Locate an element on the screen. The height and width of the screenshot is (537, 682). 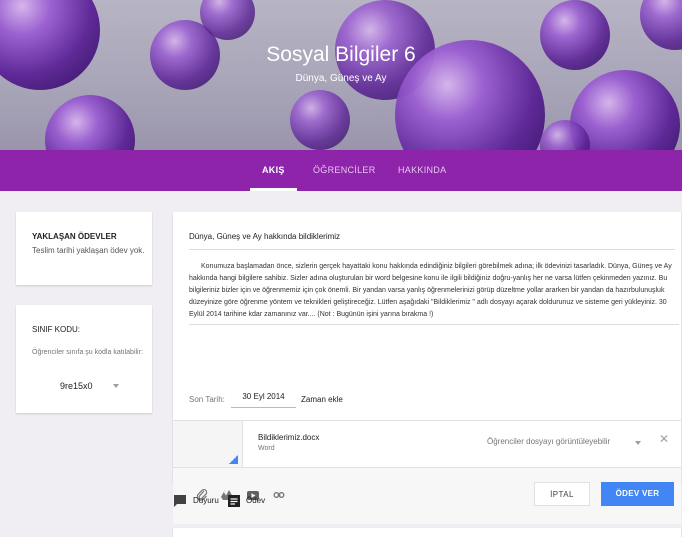
class-title: Sosyal Bilgiler 6 is located at coordinates (341, 54).